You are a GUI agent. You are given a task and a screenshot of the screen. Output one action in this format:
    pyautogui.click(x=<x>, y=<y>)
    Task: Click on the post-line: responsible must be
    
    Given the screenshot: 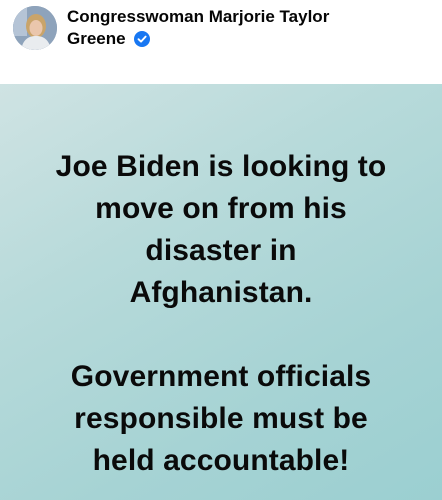 What is the action you would take?
    pyautogui.click(x=221, y=418)
    